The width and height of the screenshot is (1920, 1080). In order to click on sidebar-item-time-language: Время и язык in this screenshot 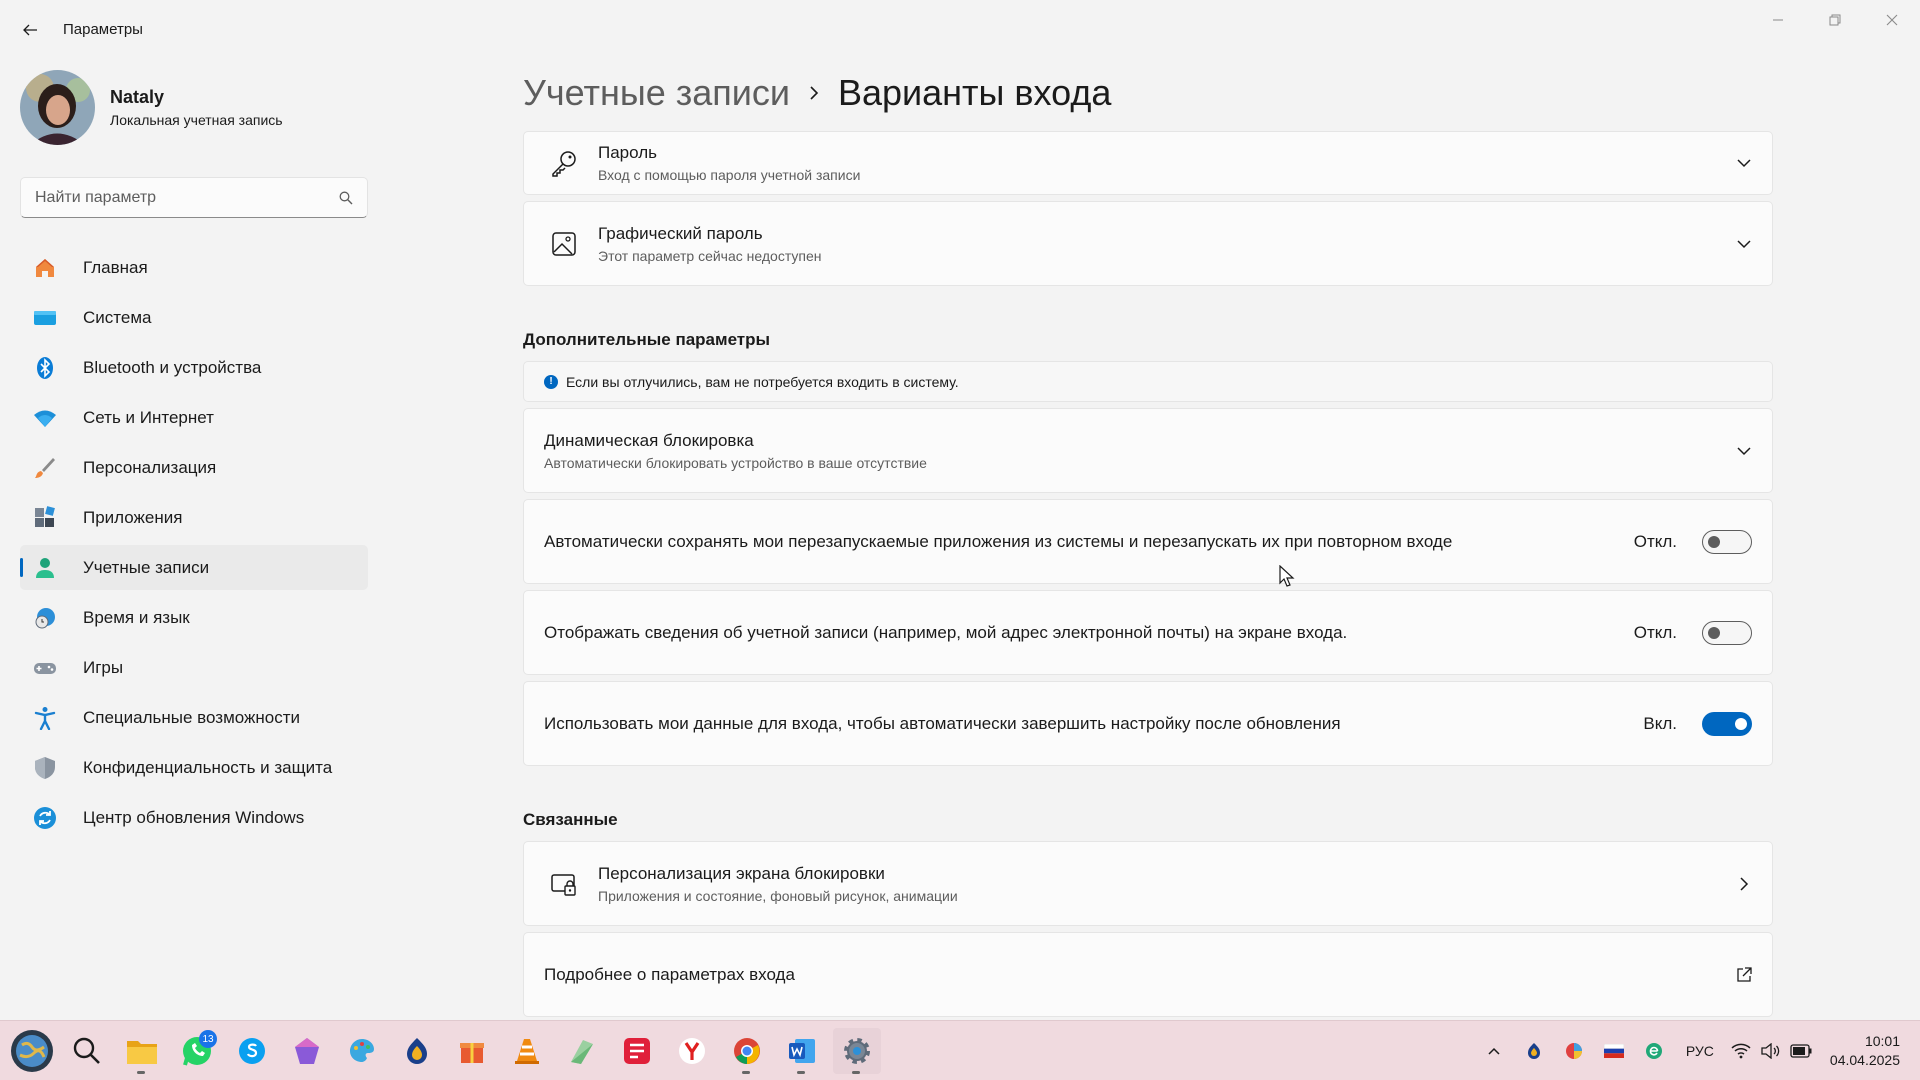, I will do `click(194, 617)`.